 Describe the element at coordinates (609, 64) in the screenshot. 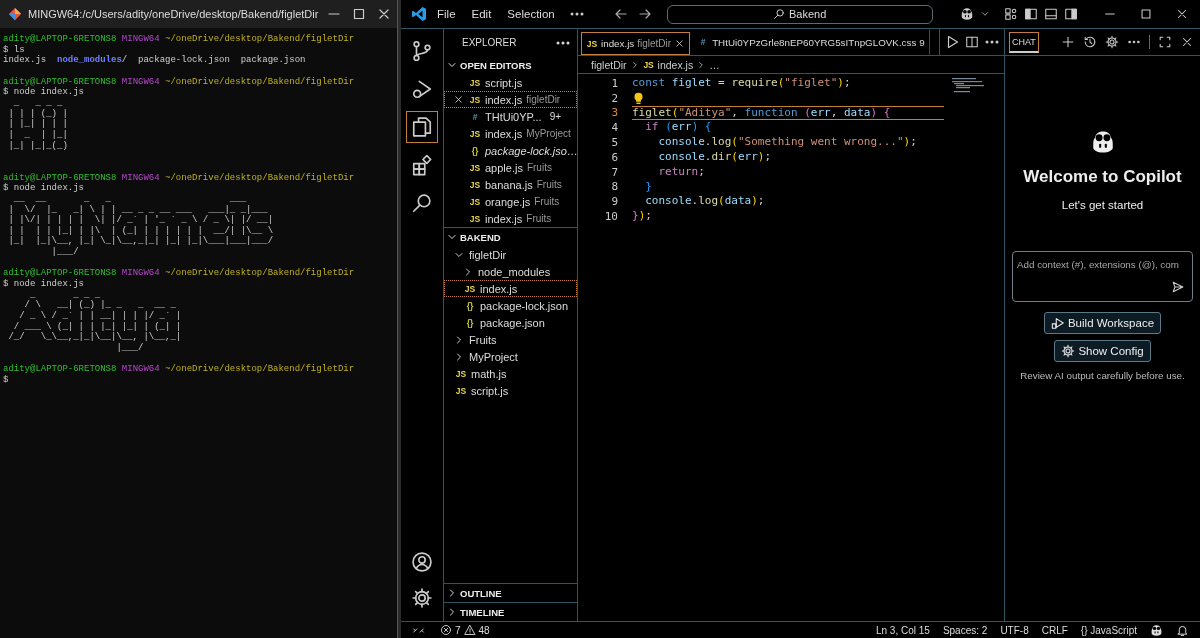

I see `breadcrumb-item: figletDir` at that location.